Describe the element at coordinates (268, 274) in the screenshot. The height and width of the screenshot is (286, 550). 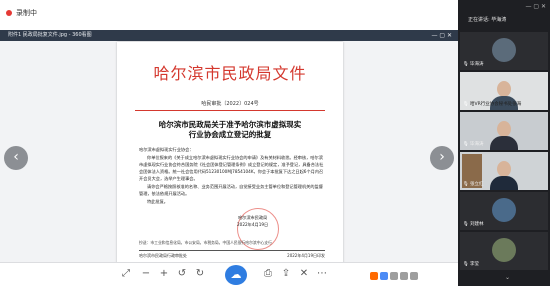
I see `print-icon: ⎙` at that location.